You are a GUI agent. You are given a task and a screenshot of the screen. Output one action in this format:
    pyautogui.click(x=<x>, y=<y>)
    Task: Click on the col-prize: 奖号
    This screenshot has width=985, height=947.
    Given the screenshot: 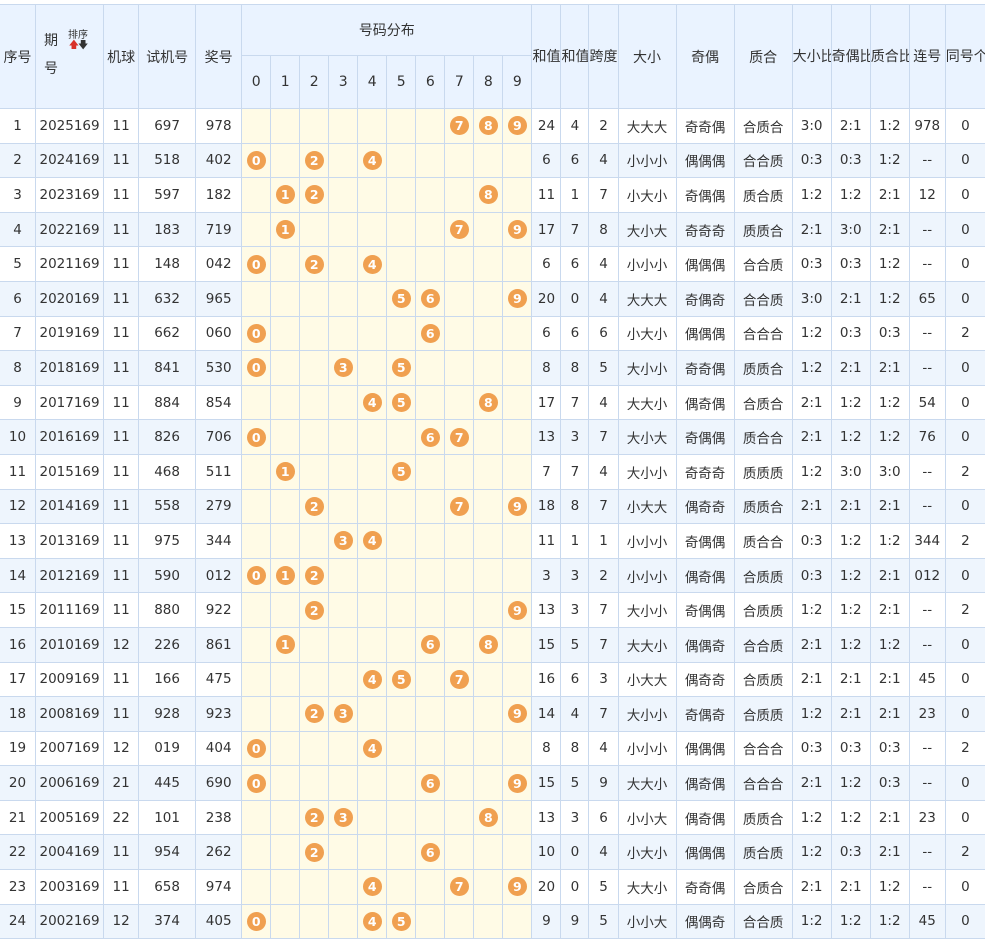 What is the action you would take?
    pyautogui.click(x=219, y=56)
    